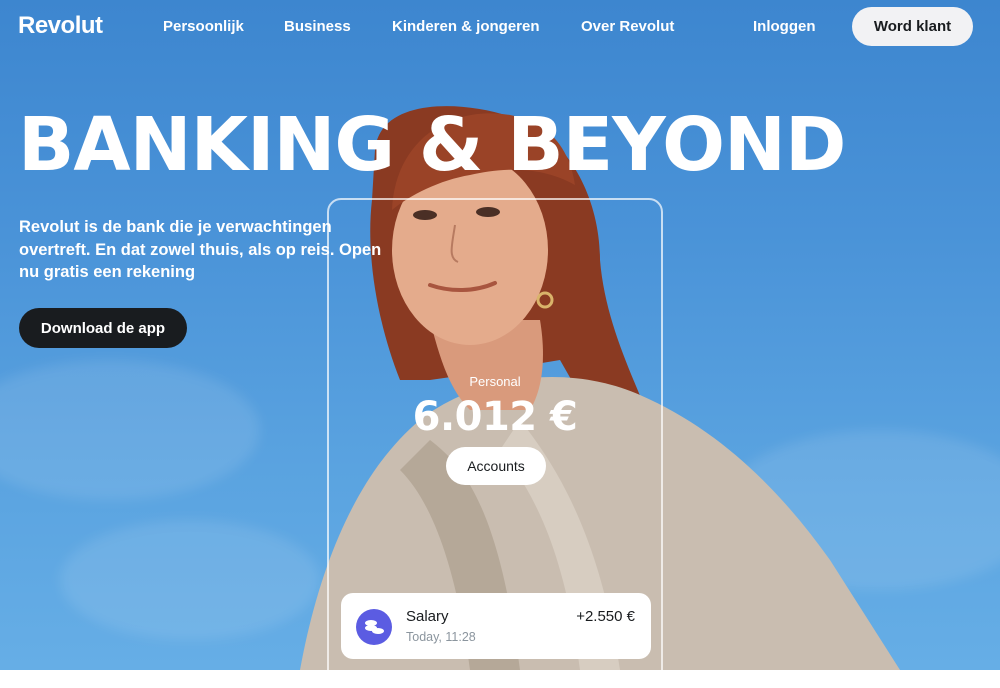 The width and height of the screenshot is (1000, 688). I want to click on login-link: Inloggen, so click(784, 26).